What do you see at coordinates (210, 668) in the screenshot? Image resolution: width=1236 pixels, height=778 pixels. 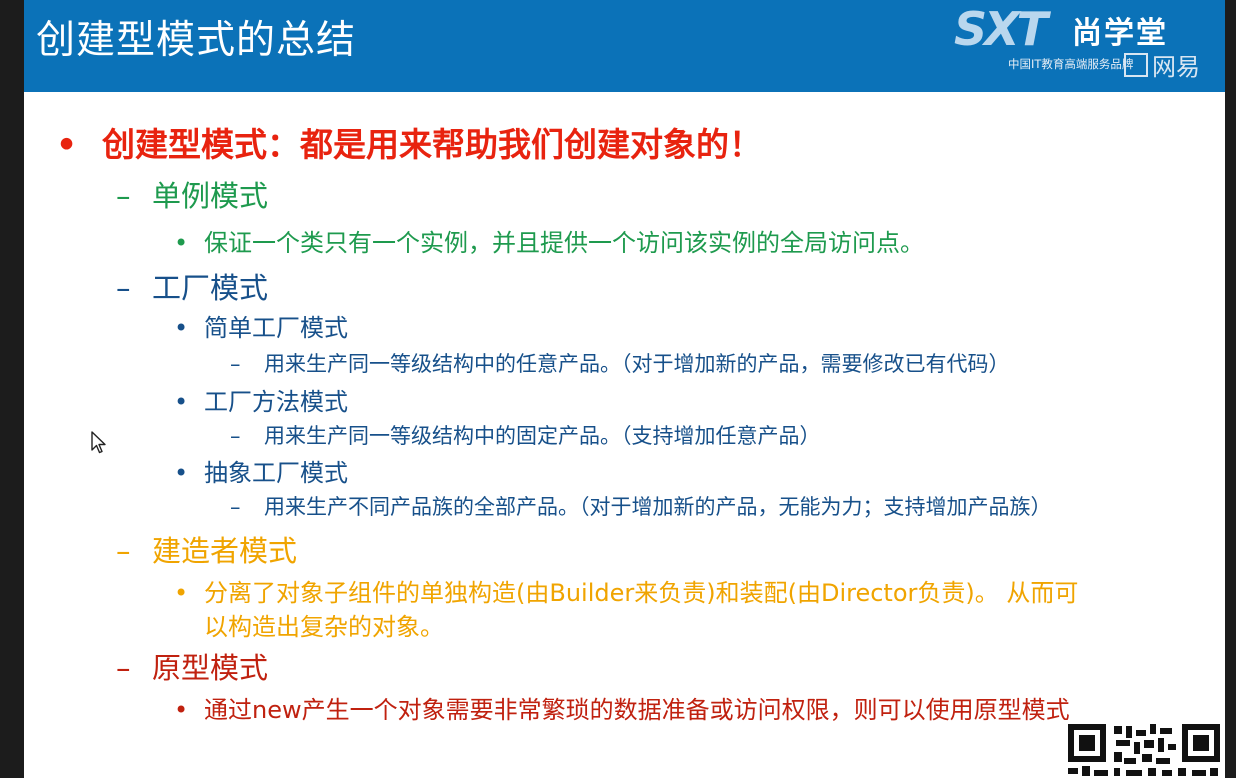 I see `prototype-title: 原型模式` at bounding box center [210, 668].